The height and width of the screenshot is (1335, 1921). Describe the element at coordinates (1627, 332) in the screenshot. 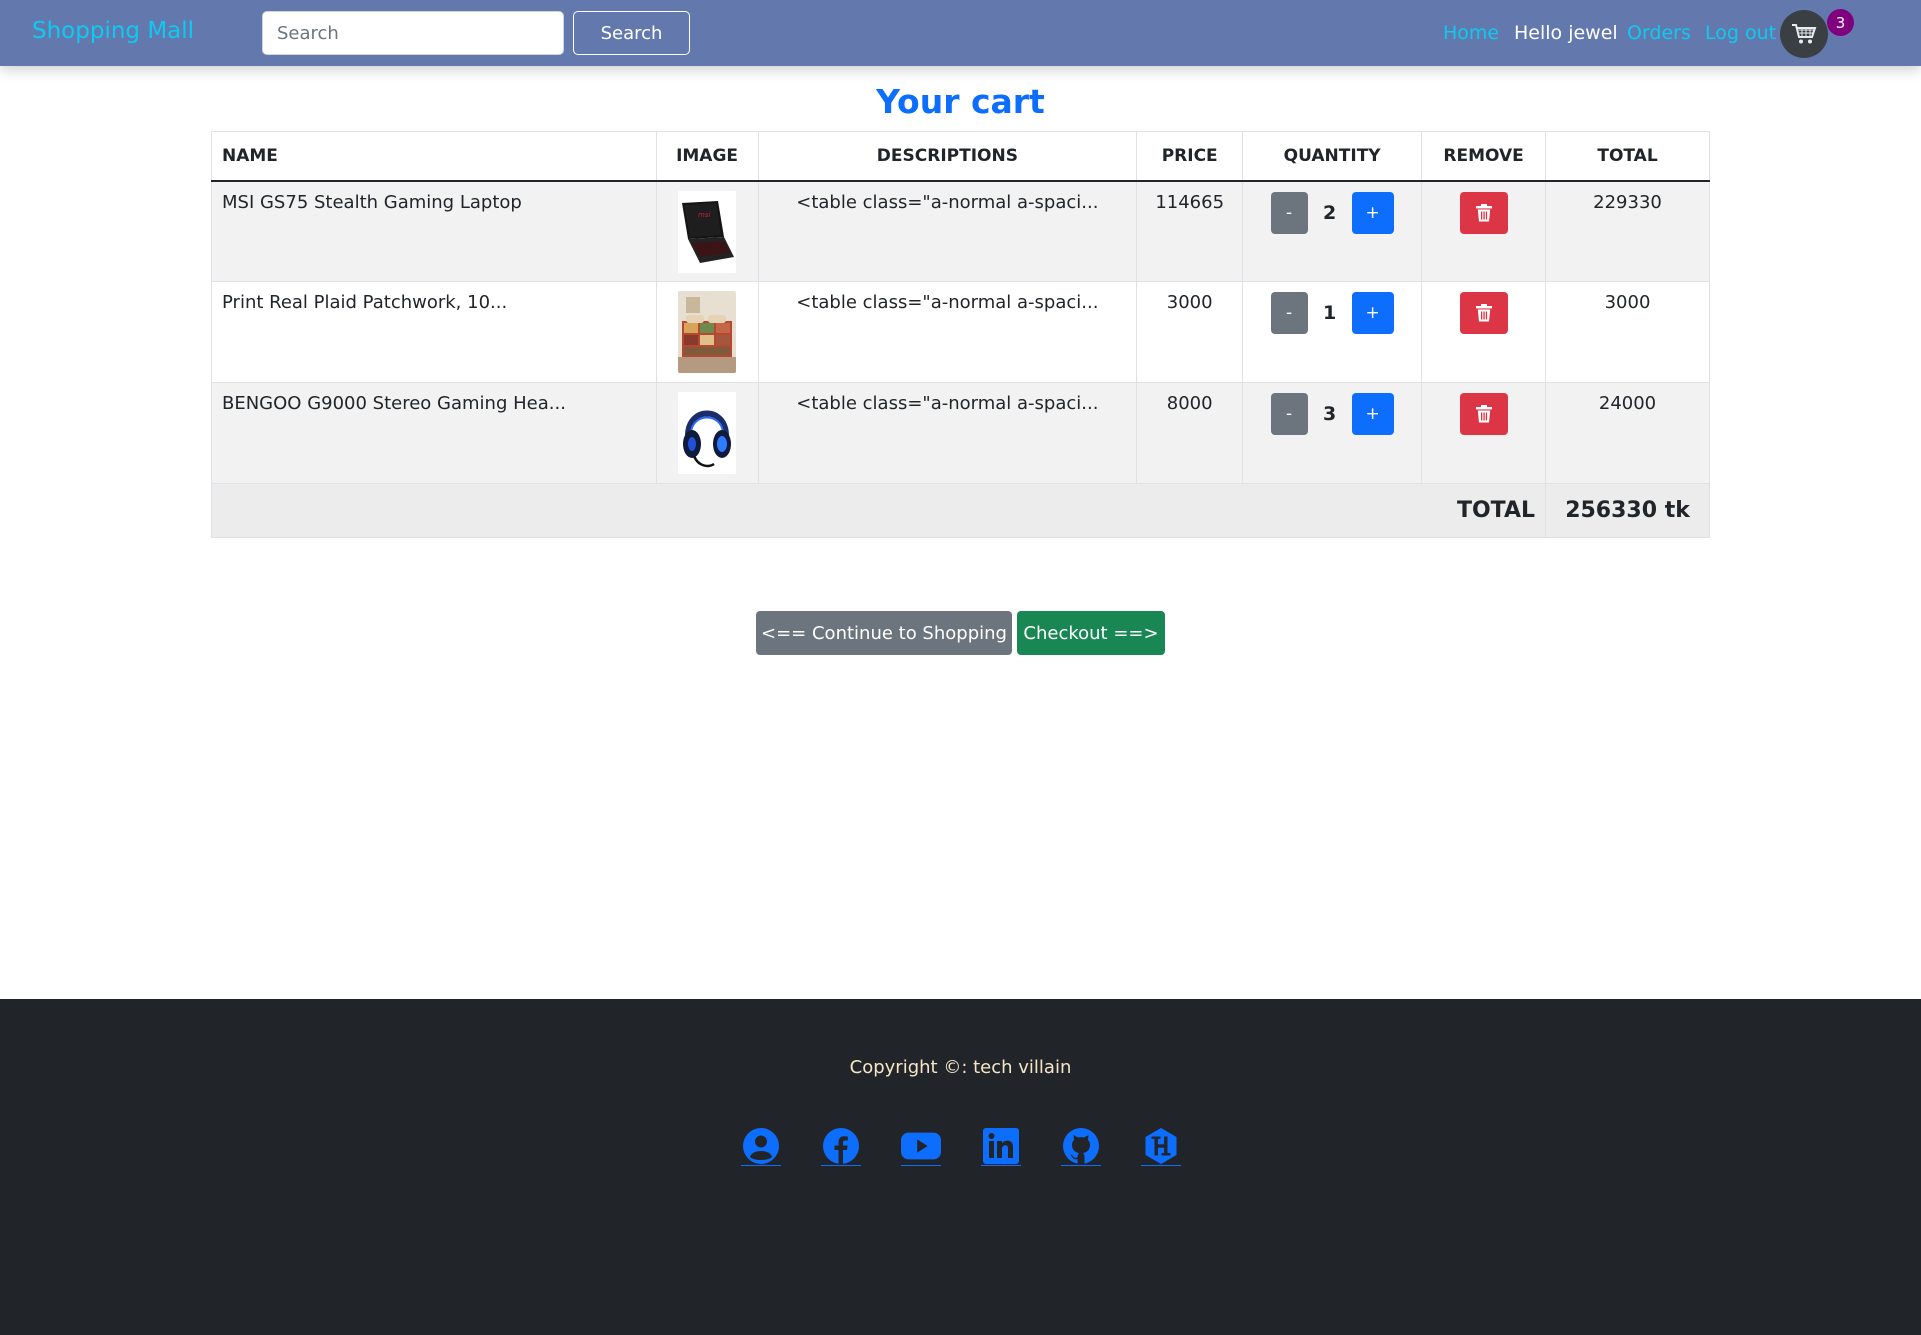

I see `item-total: 3000` at that location.